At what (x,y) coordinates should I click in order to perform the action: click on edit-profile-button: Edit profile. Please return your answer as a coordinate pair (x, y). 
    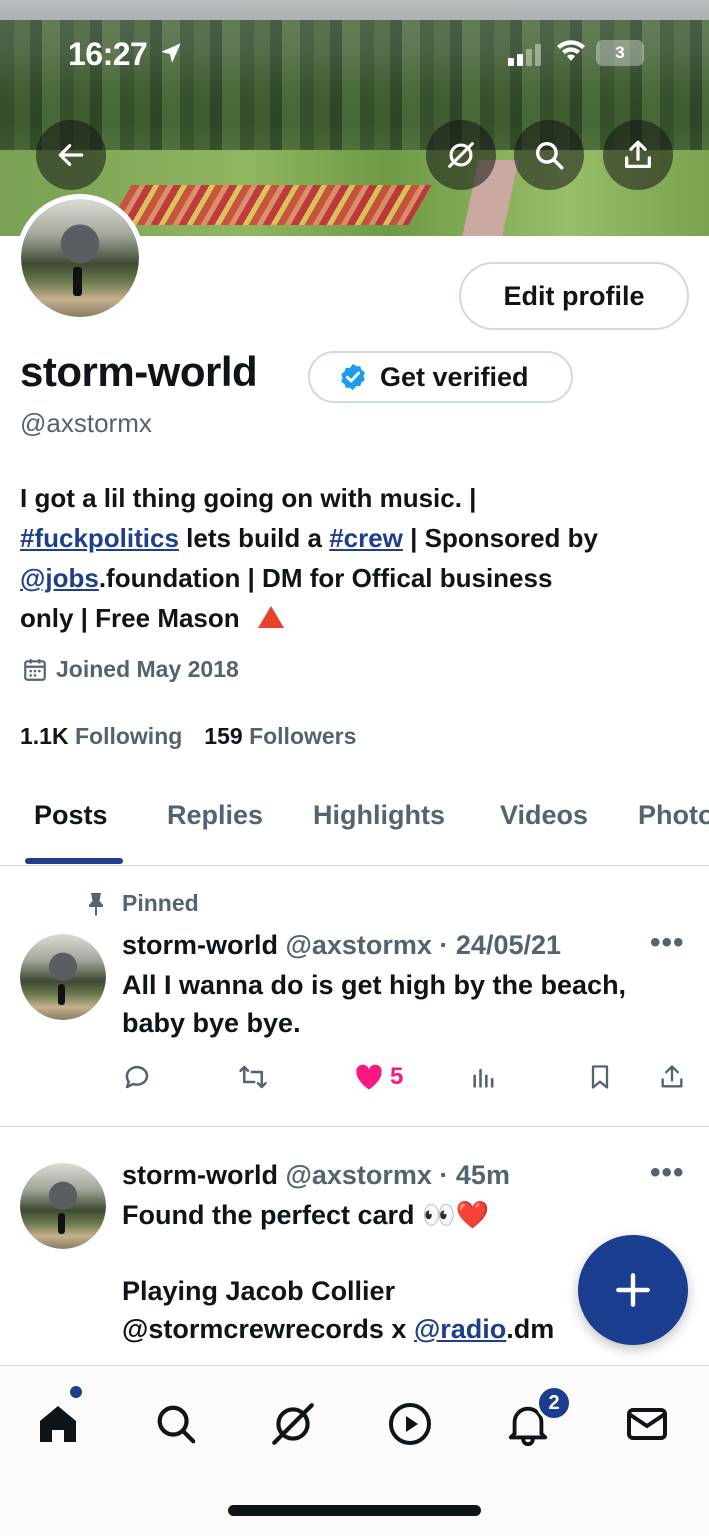
    Looking at the image, I should click on (574, 296).